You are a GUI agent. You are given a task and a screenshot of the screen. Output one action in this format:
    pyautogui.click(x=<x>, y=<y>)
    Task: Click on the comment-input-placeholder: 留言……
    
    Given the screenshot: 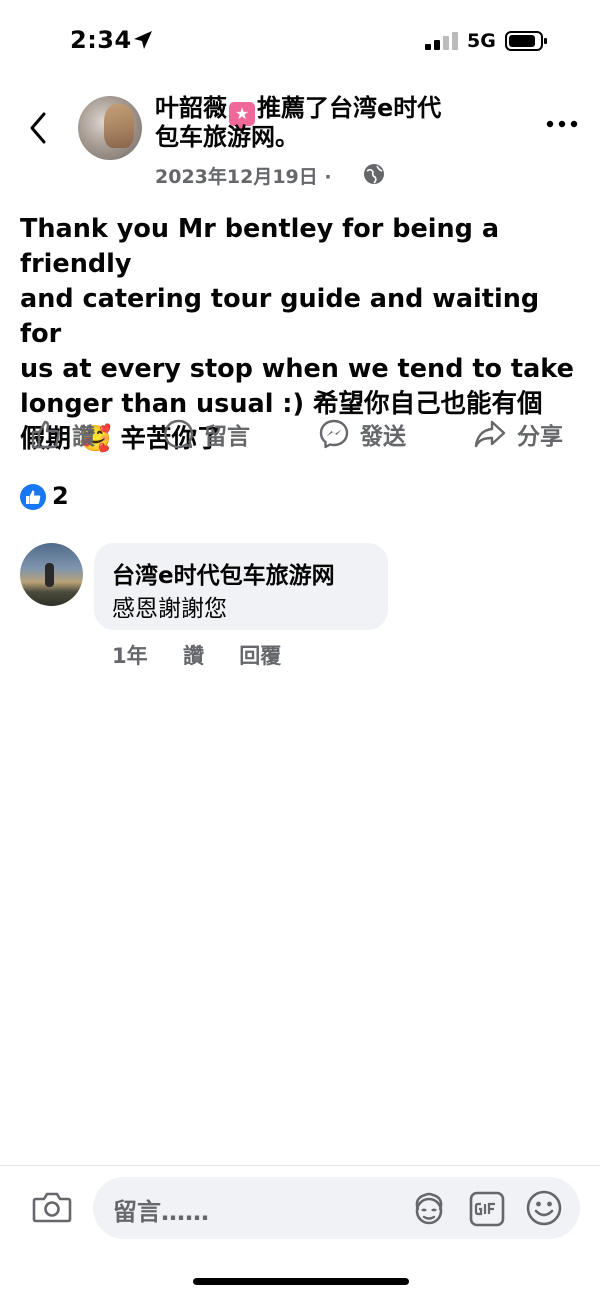 What is the action you would take?
    pyautogui.click(x=161, y=1209)
    